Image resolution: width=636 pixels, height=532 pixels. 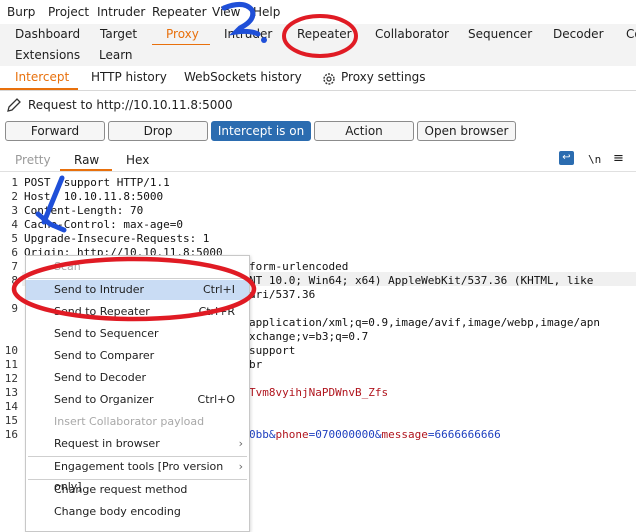 I want to click on line-number: 10, so click(x=11, y=350).